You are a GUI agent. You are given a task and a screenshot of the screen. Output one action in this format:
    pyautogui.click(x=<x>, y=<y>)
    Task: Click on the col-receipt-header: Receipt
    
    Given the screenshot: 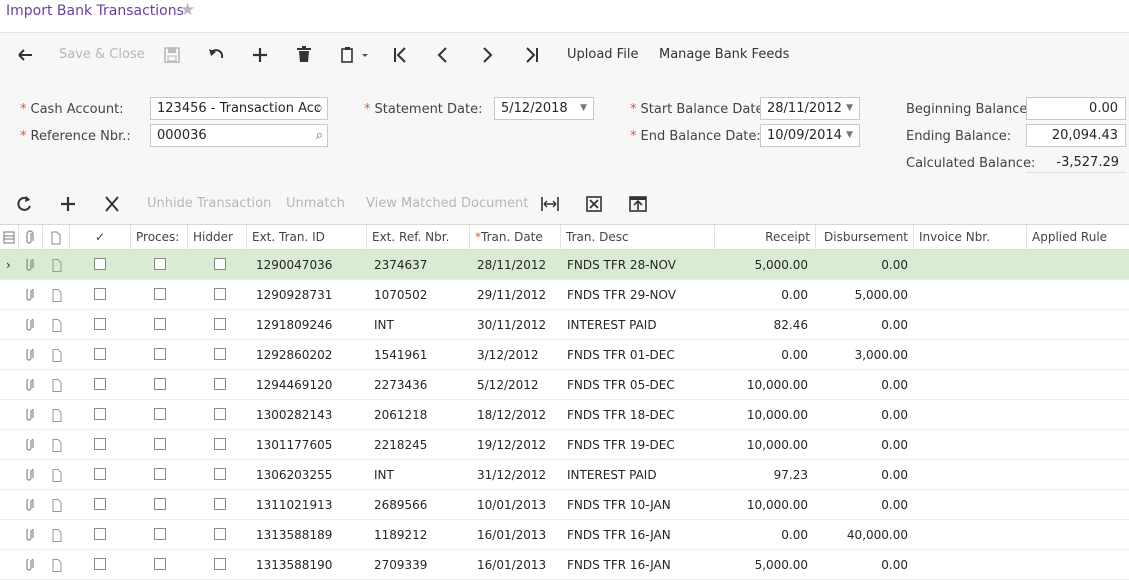 What is the action you would take?
    pyautogui.click(x=765, y=237)
    